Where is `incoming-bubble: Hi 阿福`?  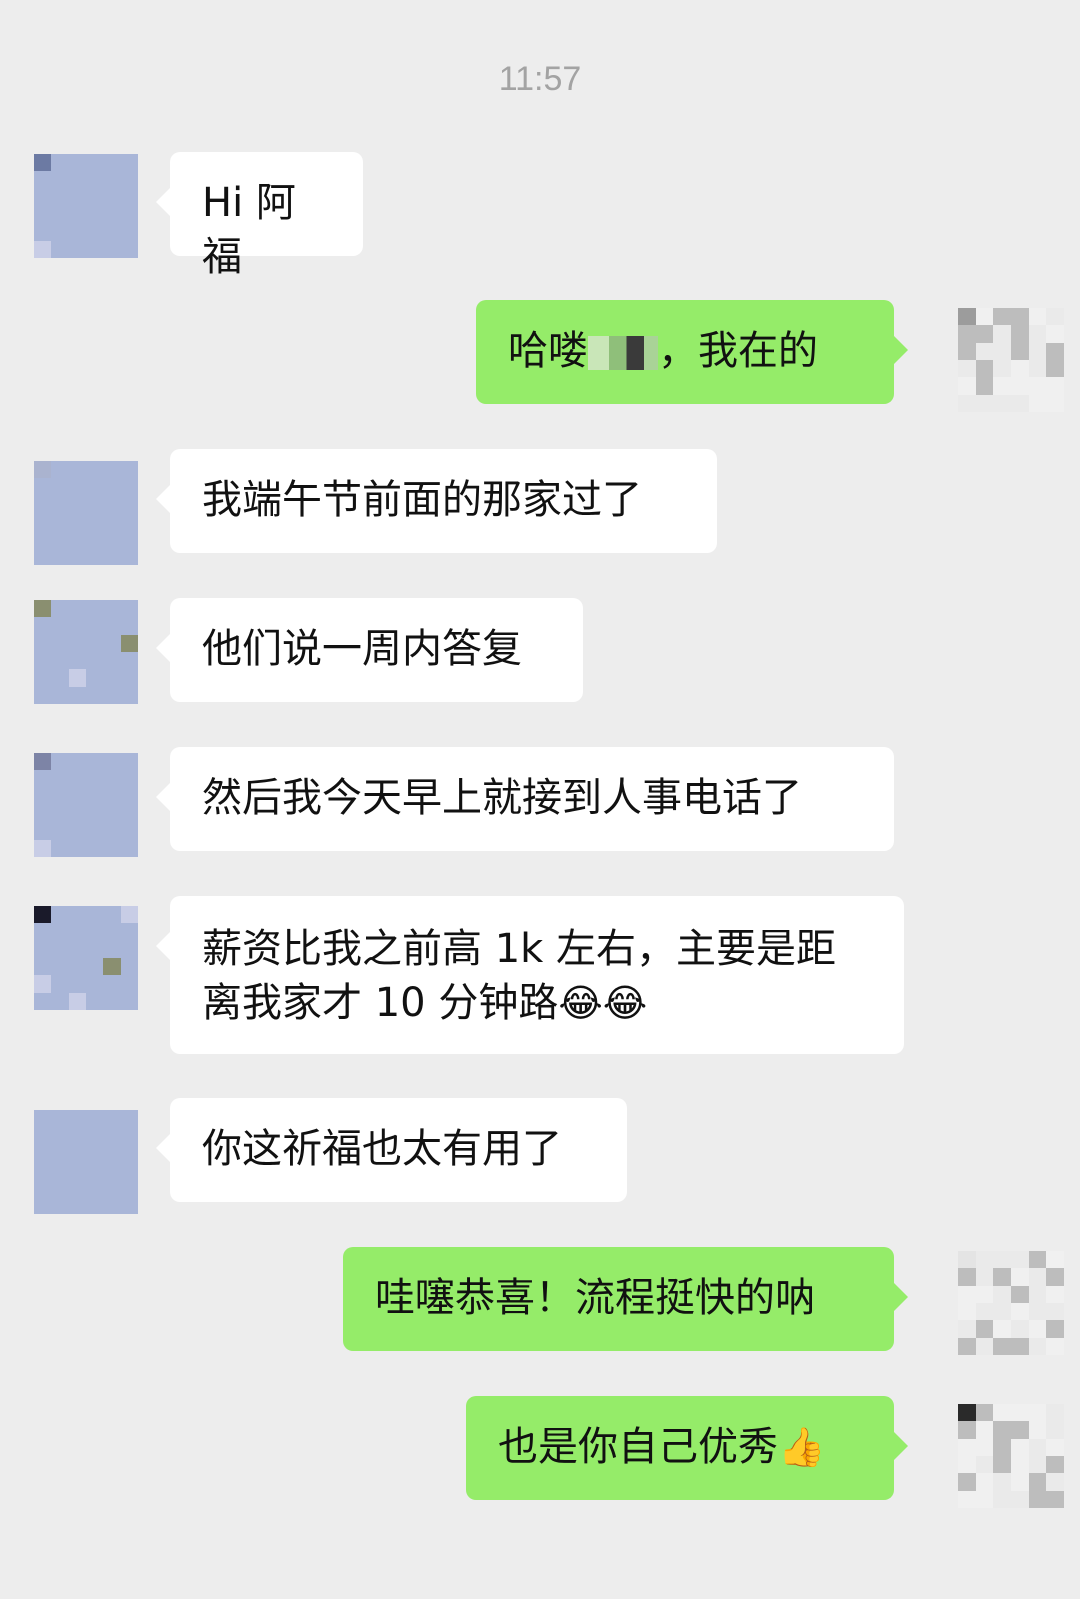 incoming-bubble: Hi 阿福 is located at coordinates (259, 216).